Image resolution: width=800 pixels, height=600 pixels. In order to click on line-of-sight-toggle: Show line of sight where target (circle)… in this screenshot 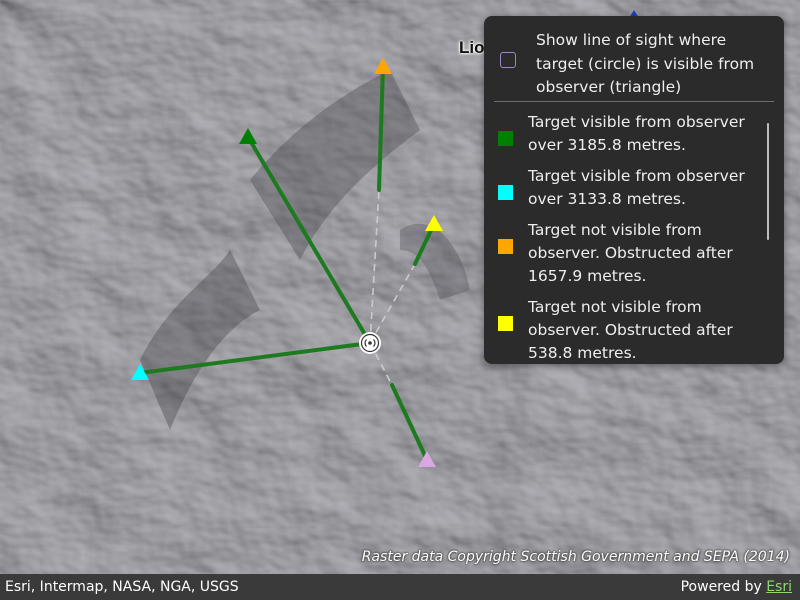, I will do `click(634, 59)`.